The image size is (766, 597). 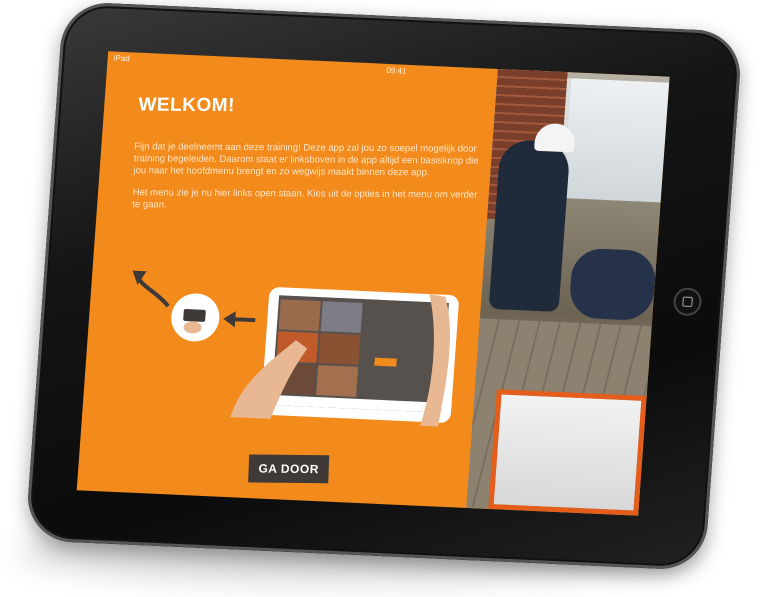 What do you see at coordinates (529, 225) in the screenshot?
I see `worker-standing` at bounding box center [529, 225].